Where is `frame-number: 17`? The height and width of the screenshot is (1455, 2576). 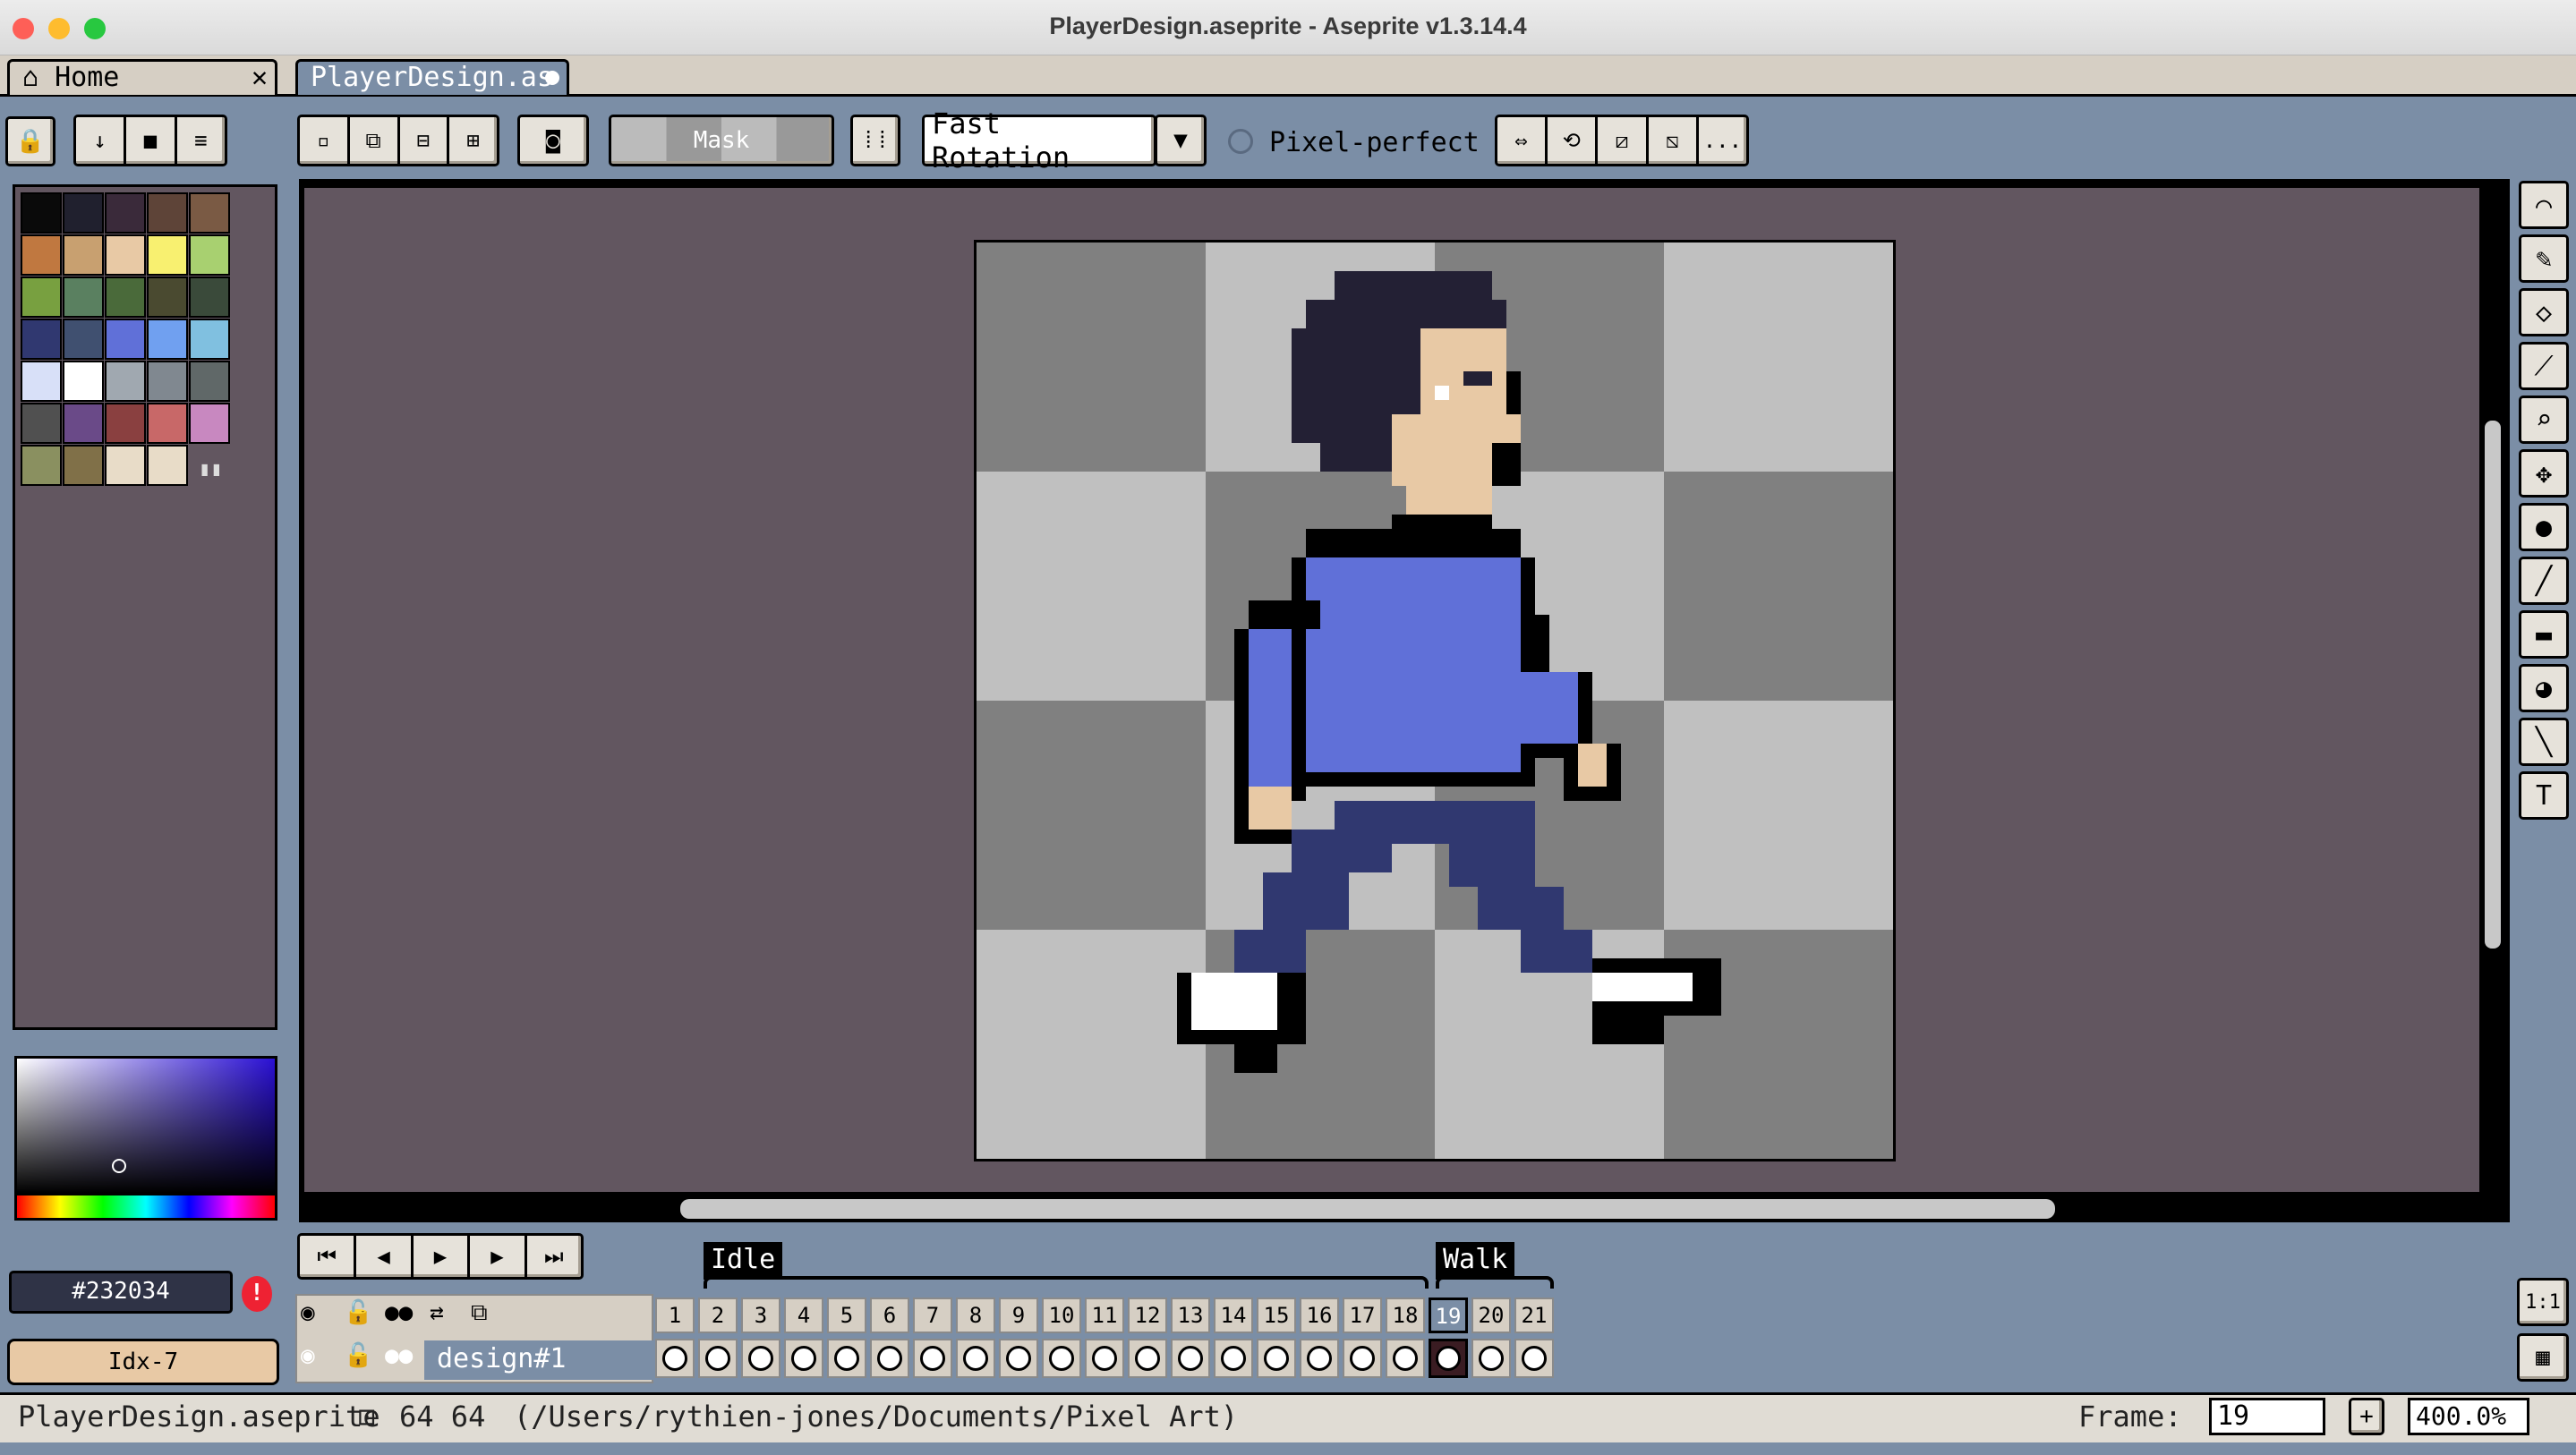 frame-number: 17 is located at coordinates (1362, 1315).